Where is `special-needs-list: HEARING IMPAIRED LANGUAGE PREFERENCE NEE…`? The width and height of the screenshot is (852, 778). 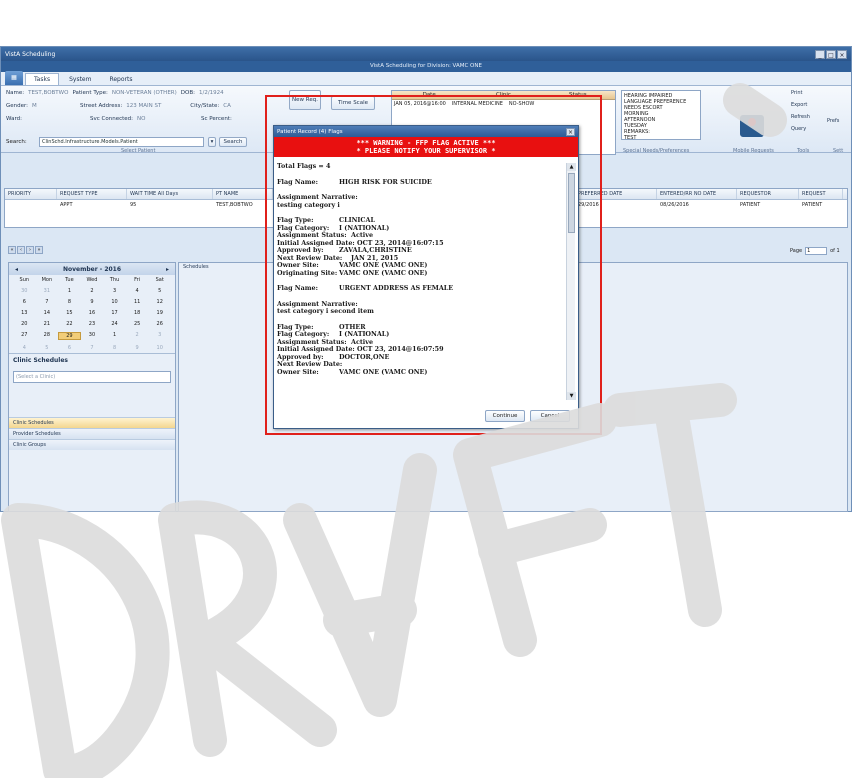
special-needs-list: HEARING IMPAIRED LANGUAGE PREFERENCE NEE… is located at coordinates (661, 115).